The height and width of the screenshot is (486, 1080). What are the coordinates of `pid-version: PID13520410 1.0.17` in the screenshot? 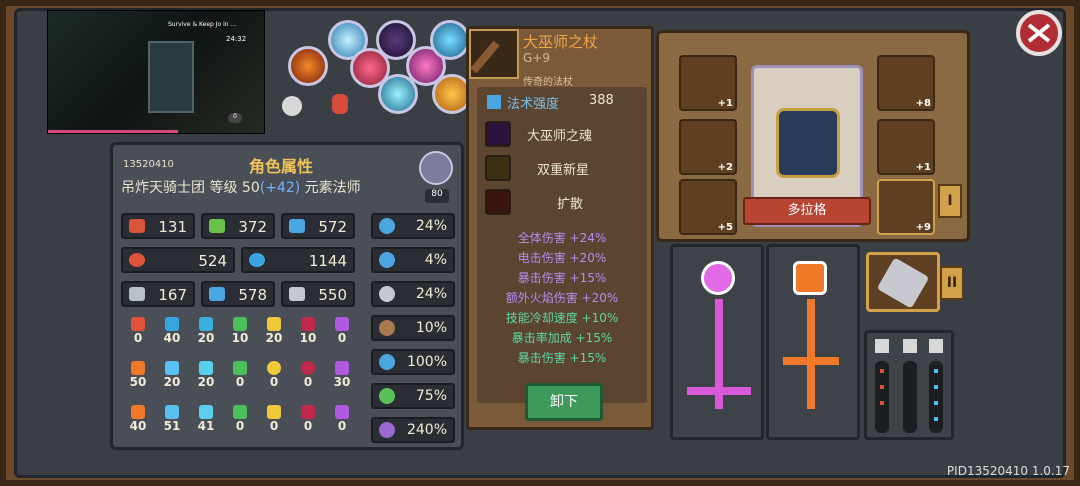 It's located at (1008, 471).